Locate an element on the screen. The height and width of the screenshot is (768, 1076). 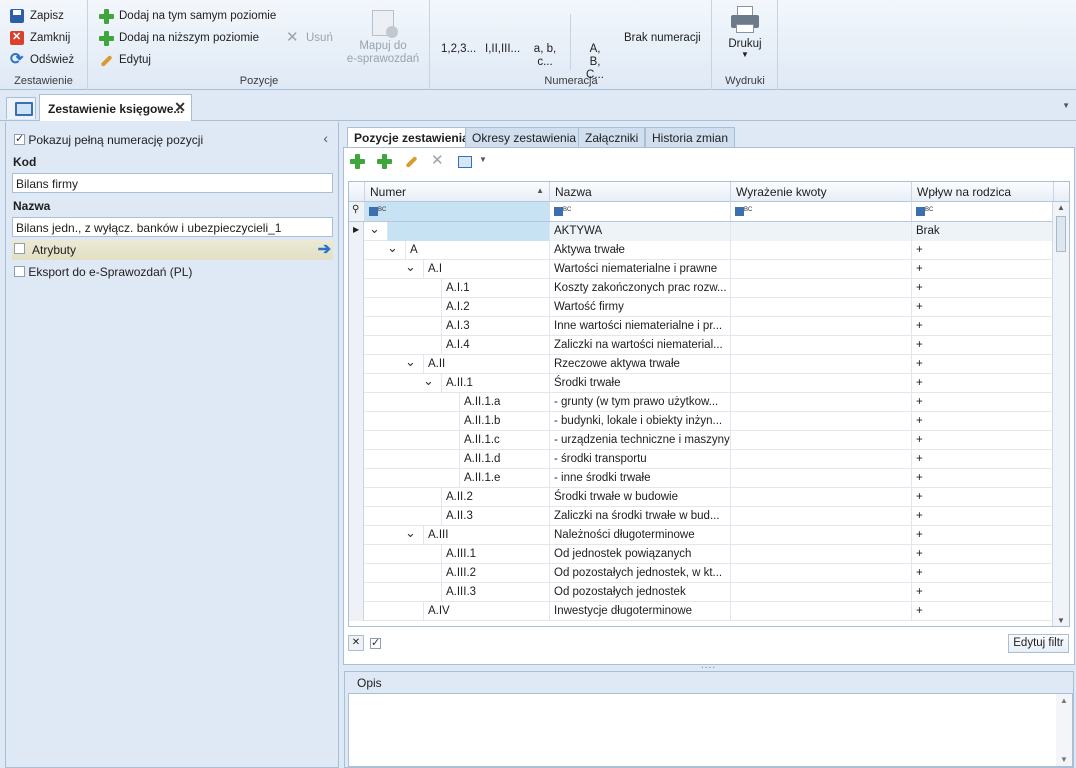
cell-numer: A.IV is located at coordinates (457, 611).